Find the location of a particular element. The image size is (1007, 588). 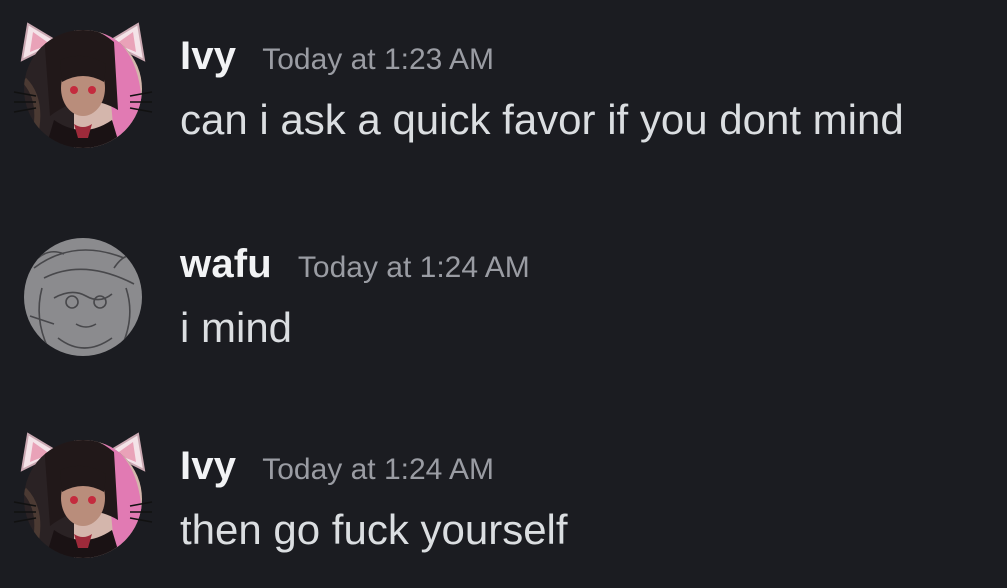

sketch-avatar-image is located at coordinates (83, 297).